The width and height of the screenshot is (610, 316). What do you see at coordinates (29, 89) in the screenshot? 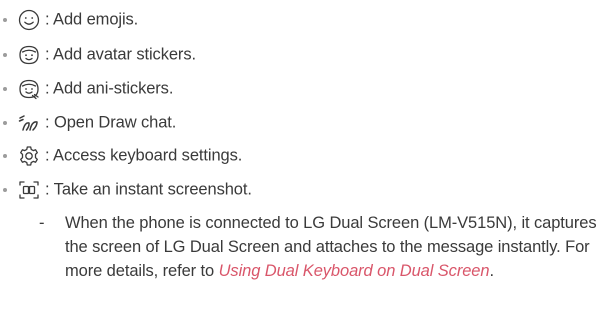
I see `ani-sticker-icon` at bounding box center [29, 89].